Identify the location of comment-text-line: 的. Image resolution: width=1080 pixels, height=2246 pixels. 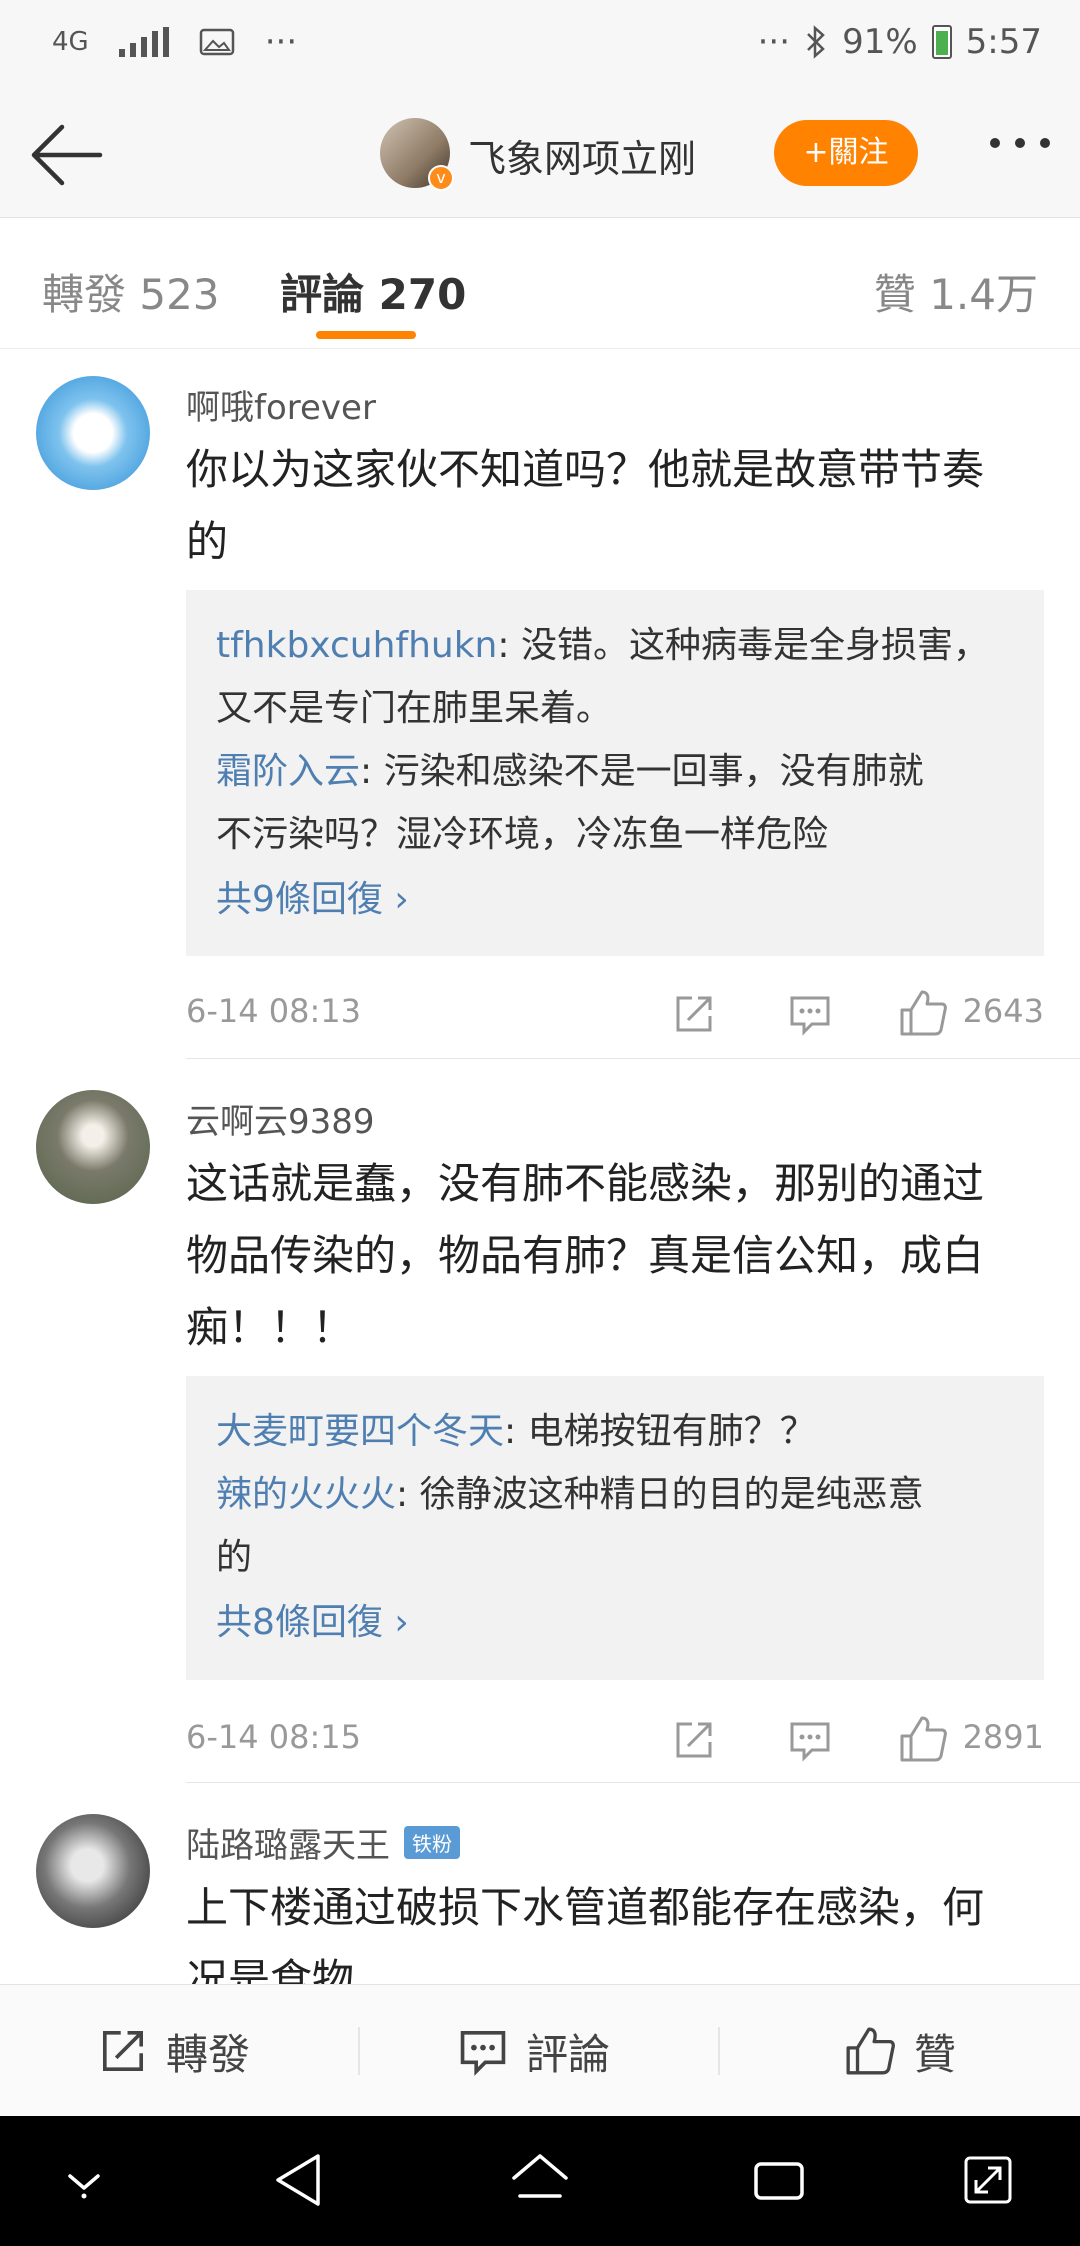
(207, 541).